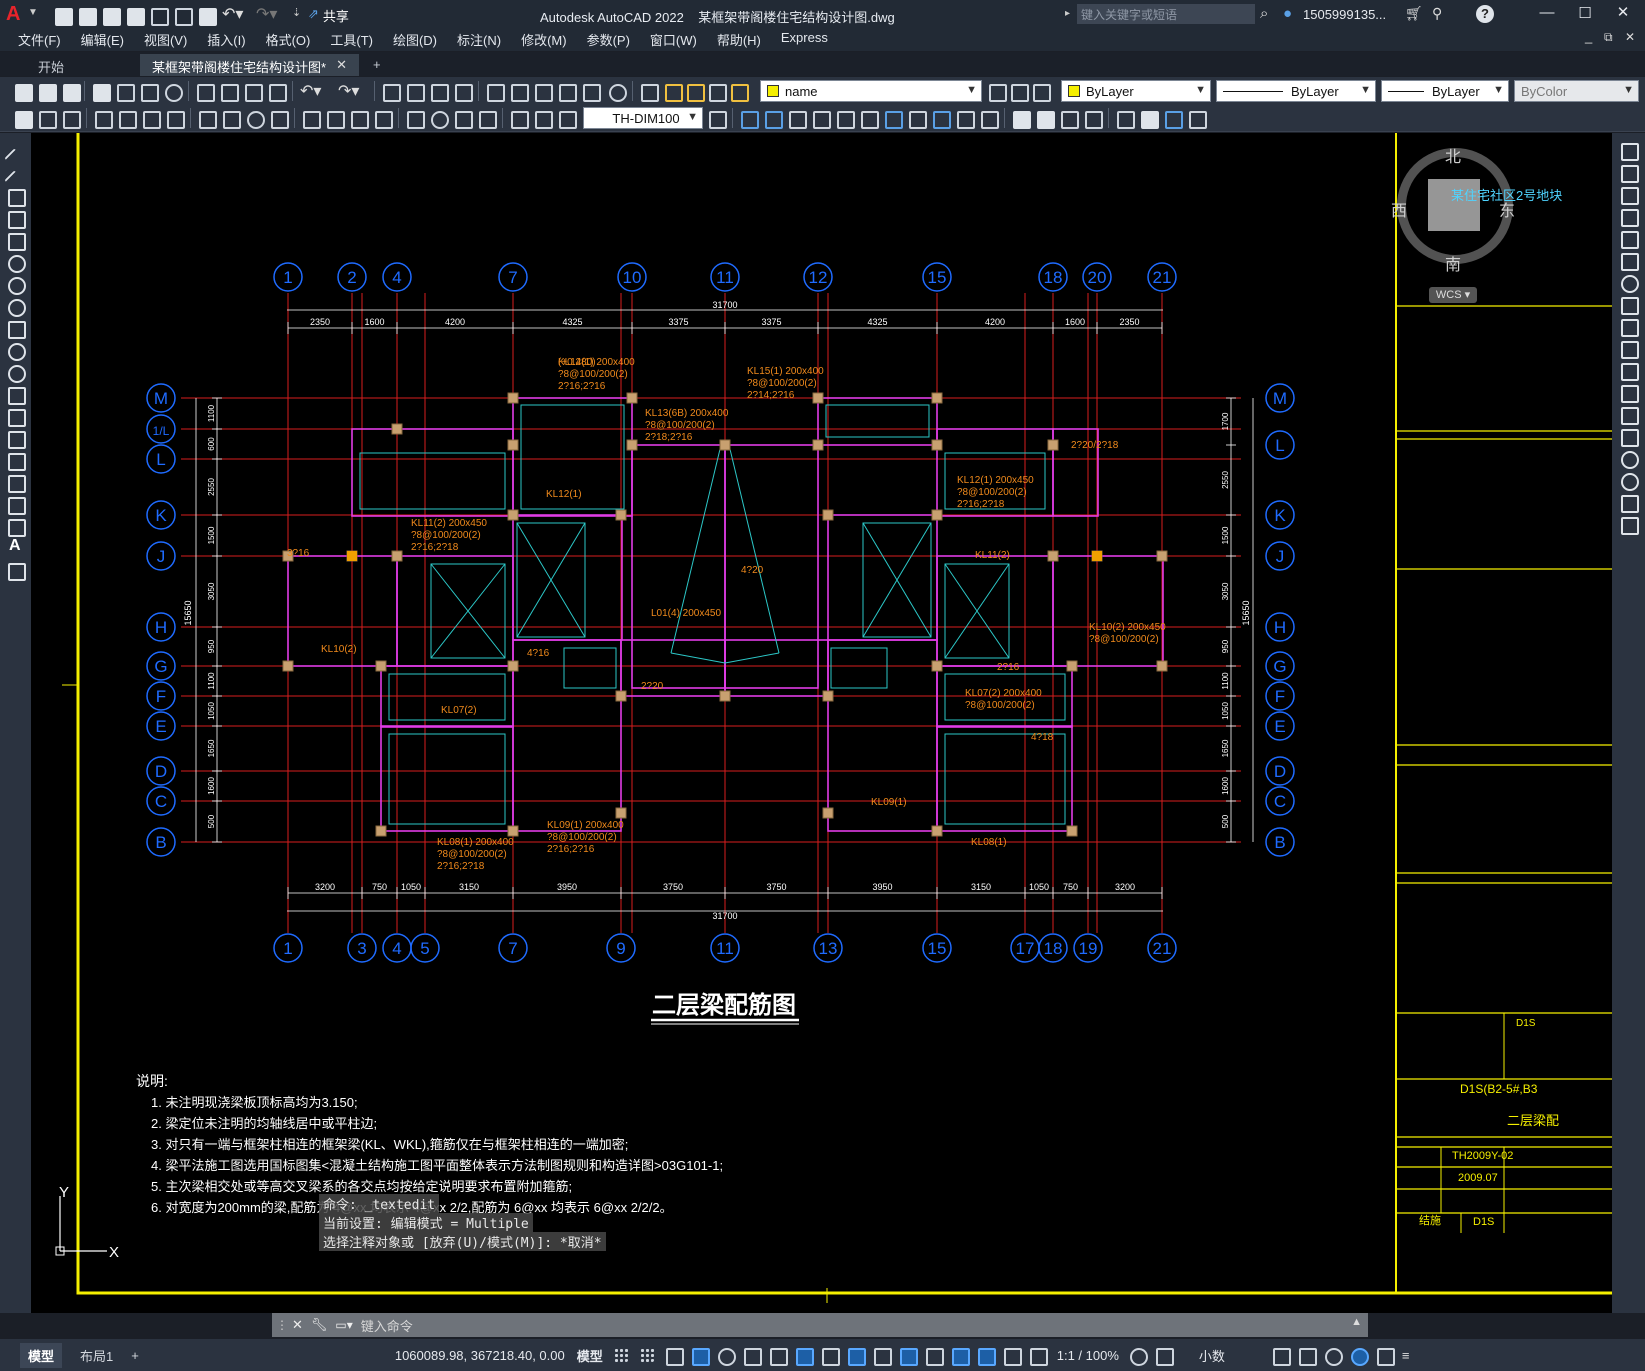  What do you see at coordinates (102, 39) in the screenshot?
I see `menu-item: 编辑(E)` at bounding box center [102, 39].